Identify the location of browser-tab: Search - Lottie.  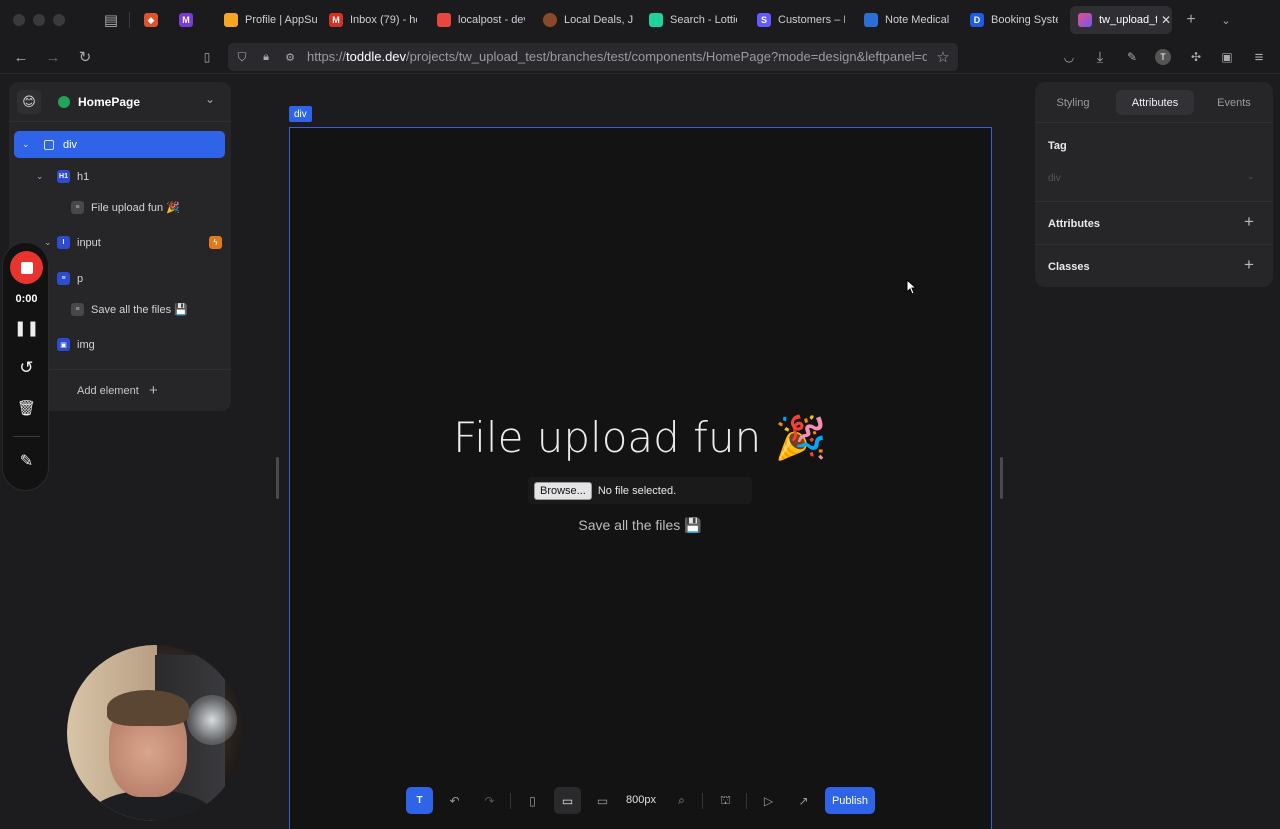
(691, 20).